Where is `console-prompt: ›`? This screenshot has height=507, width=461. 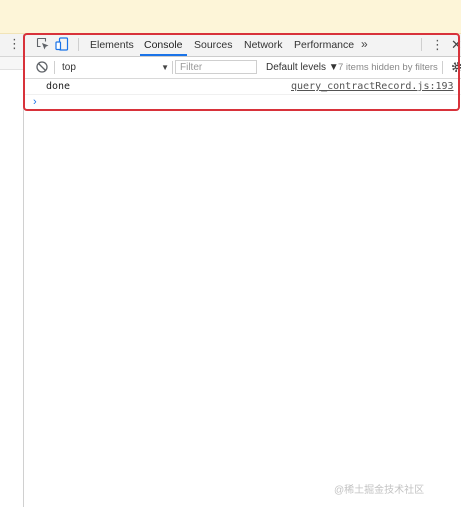 console-prompt: › is located at coordinates (35, 102).